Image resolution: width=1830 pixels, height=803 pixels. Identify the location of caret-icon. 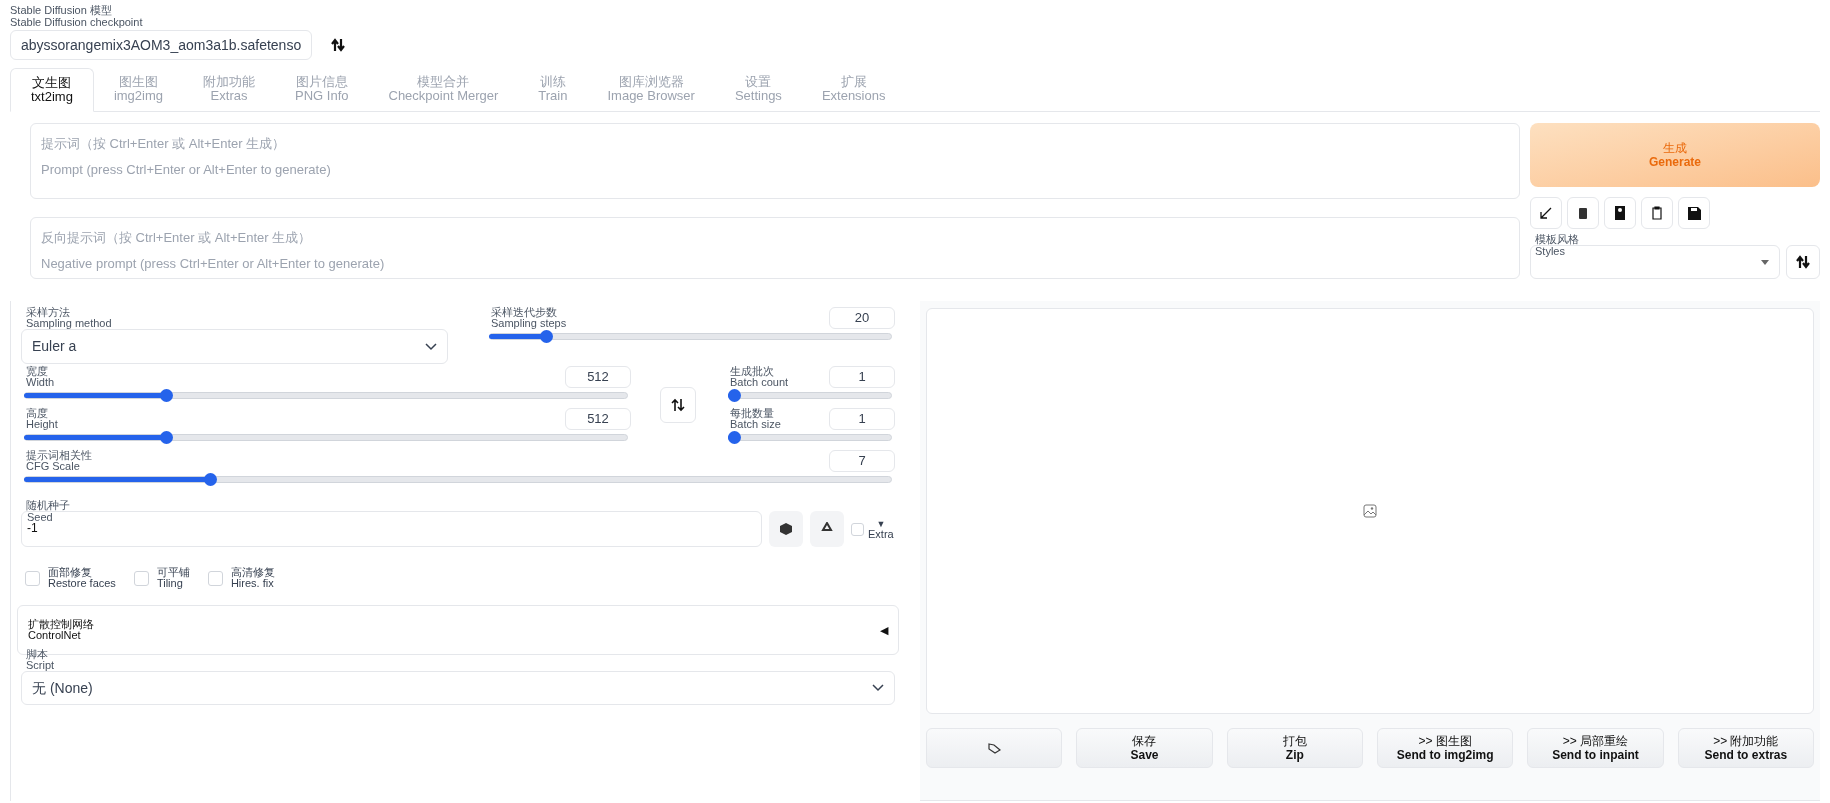
(1765, 262).